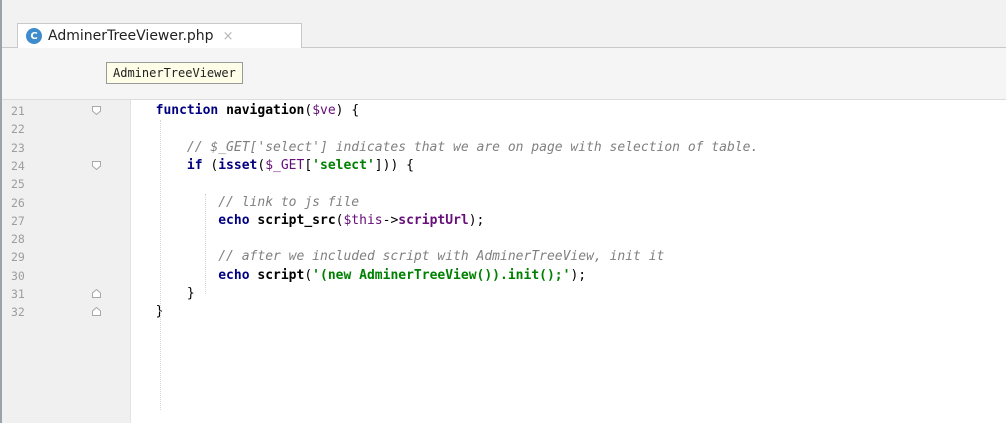 The image size is (1006, 423). What do you see at coordinates (18, 202) in the screenshot?
I see `line-number: 26` at bounding box center [18, 202].